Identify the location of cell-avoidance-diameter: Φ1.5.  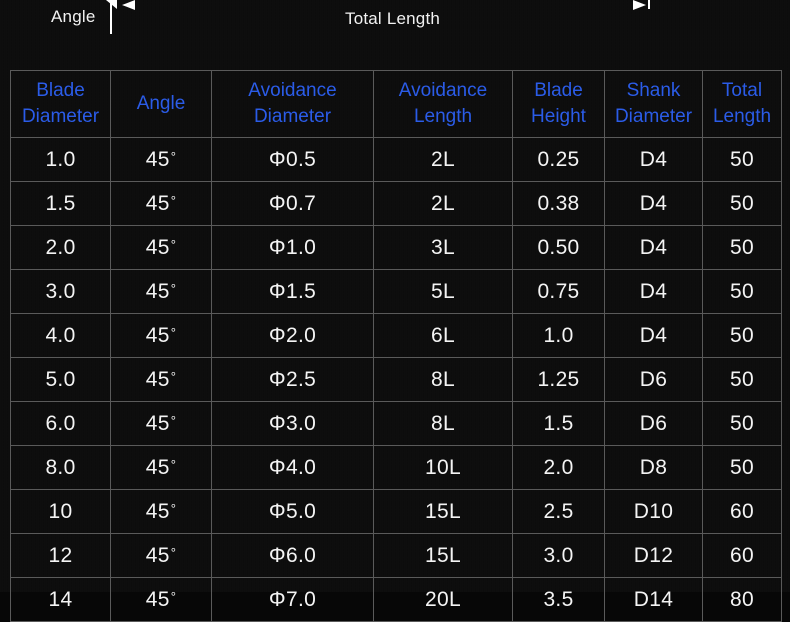
(292, 291).